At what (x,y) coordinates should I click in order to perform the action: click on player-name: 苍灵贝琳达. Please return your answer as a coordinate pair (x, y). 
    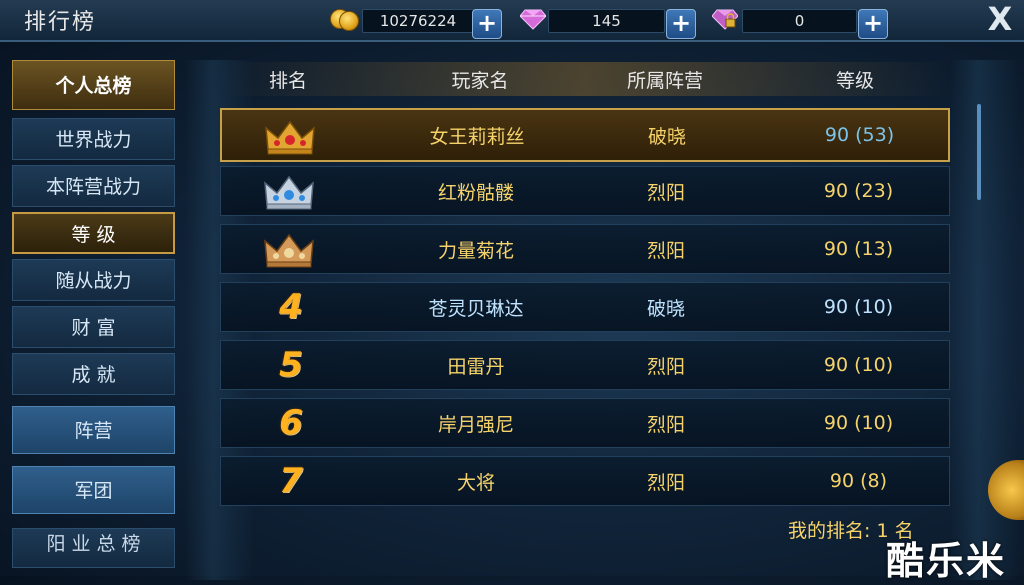
    Looking at the image, I should click on (476, 308).